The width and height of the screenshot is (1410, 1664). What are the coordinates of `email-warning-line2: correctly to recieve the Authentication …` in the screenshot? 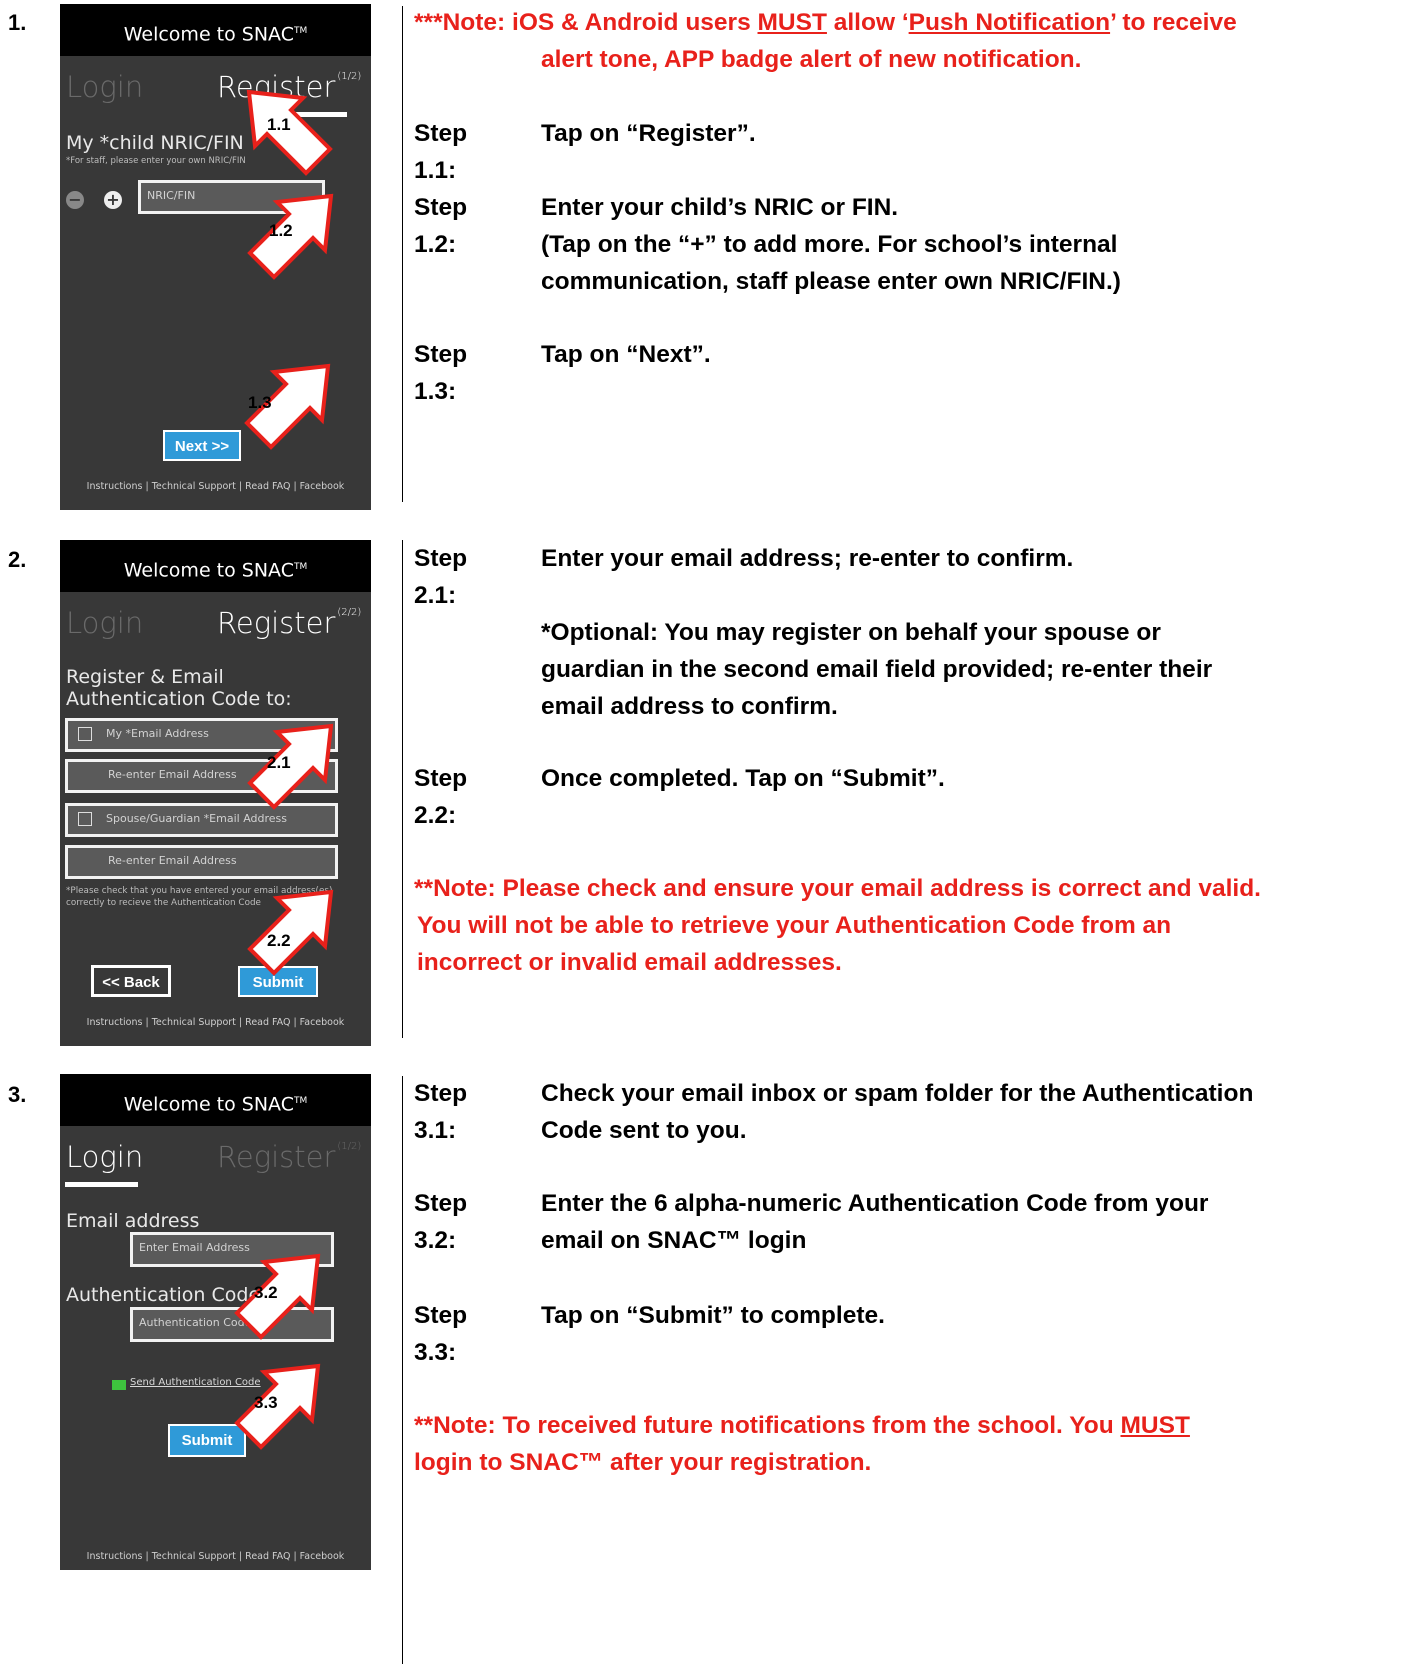 It's located at (163, 903).